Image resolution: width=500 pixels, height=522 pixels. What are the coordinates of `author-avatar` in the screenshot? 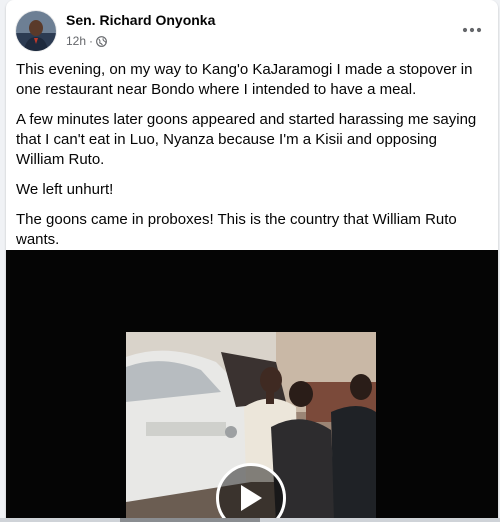 It's located at (36, 31).